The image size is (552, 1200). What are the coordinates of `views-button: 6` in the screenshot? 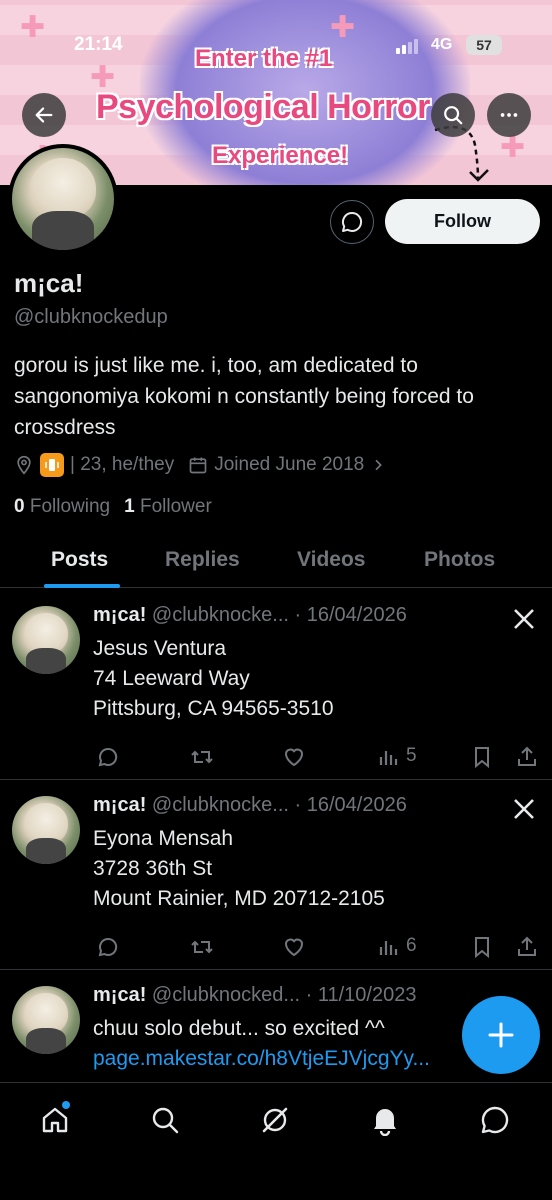 It's located at (397, 946).